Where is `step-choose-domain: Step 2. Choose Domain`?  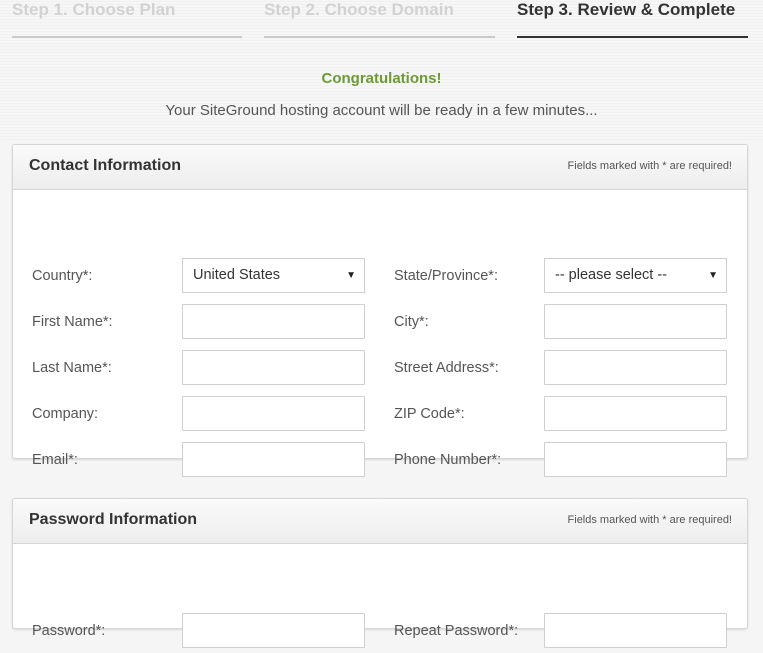
step-choose-domain: Step 2. Choose Domain is located at coordinates (379, 19).